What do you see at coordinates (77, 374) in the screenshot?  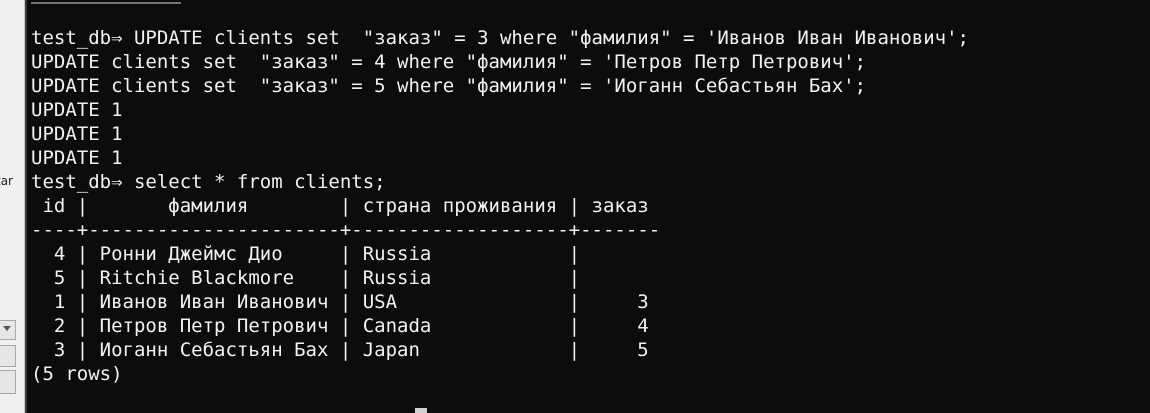 I see `row-count-footer: (5 rows)` at bounding box center [77, 374].